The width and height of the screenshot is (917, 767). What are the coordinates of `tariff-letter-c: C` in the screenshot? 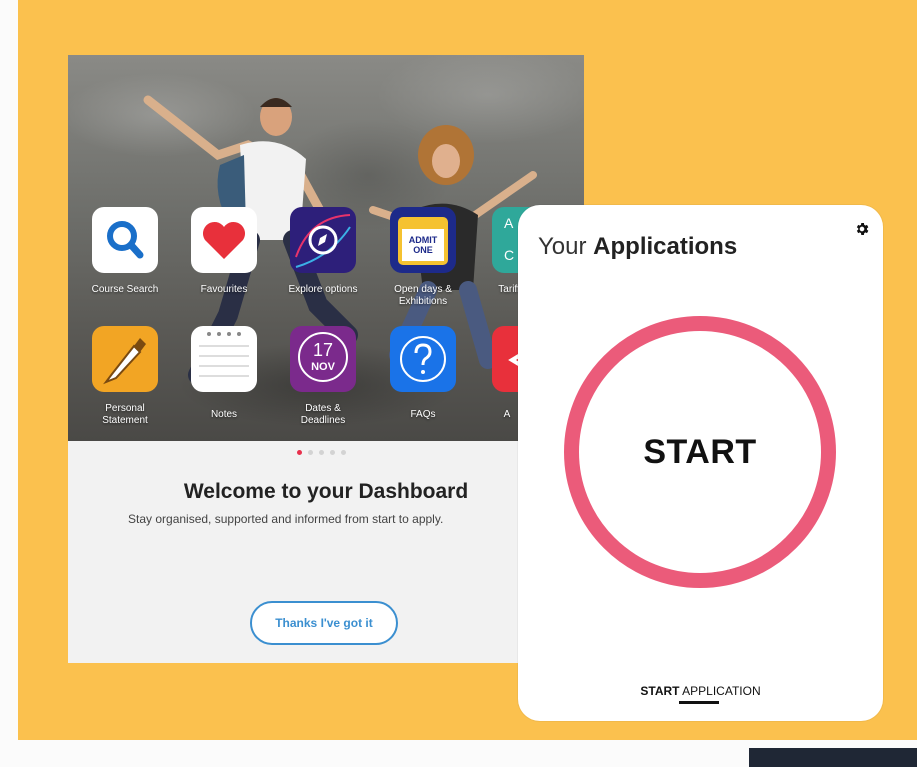 It's located at (509, 255).